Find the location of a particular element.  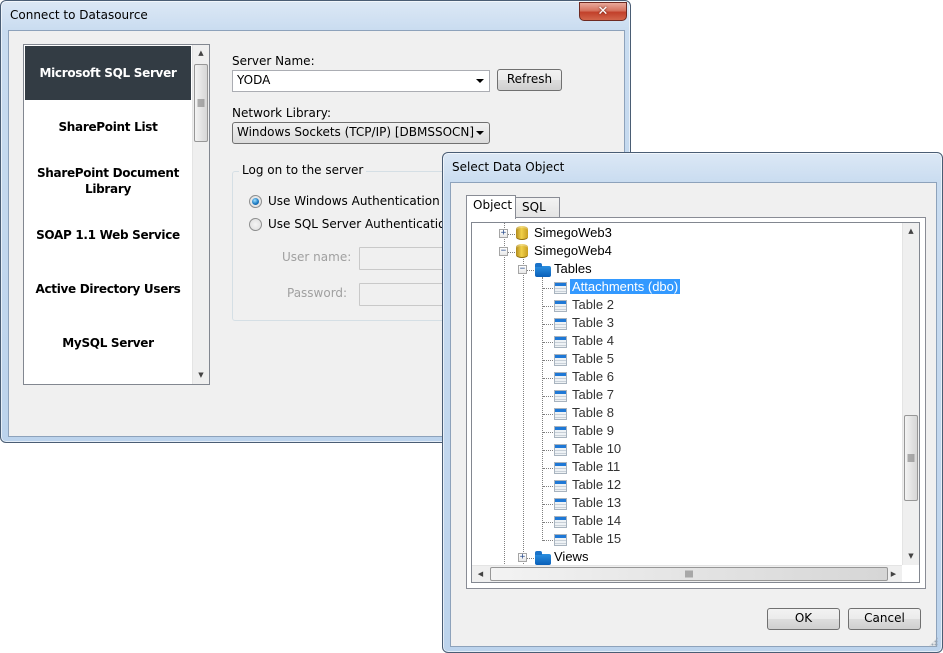

tree-node-table: Table 15 is located at coordinates (596, 539).